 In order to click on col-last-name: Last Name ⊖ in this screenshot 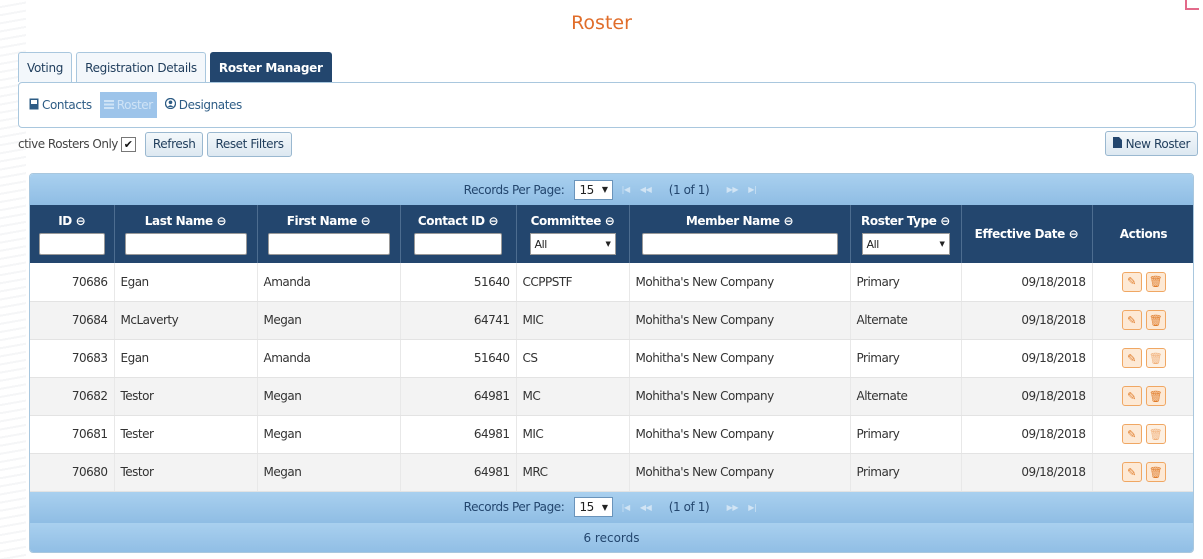, I will do `click(186, 234)`.